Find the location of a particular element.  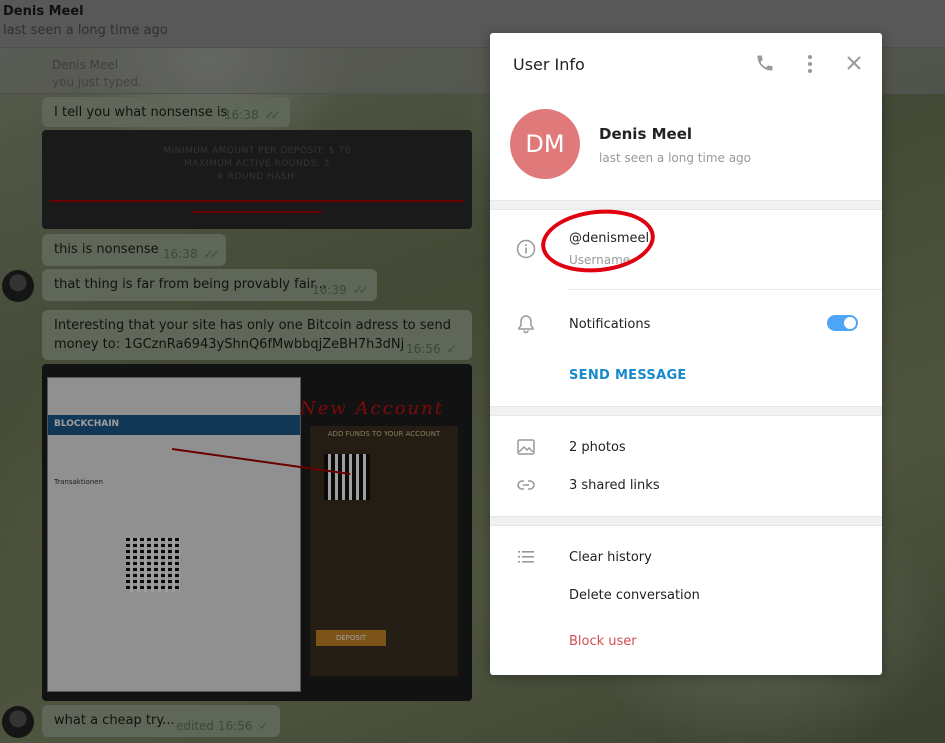

shared-links-item: 3 shared links is located at coordinates (614, 485).